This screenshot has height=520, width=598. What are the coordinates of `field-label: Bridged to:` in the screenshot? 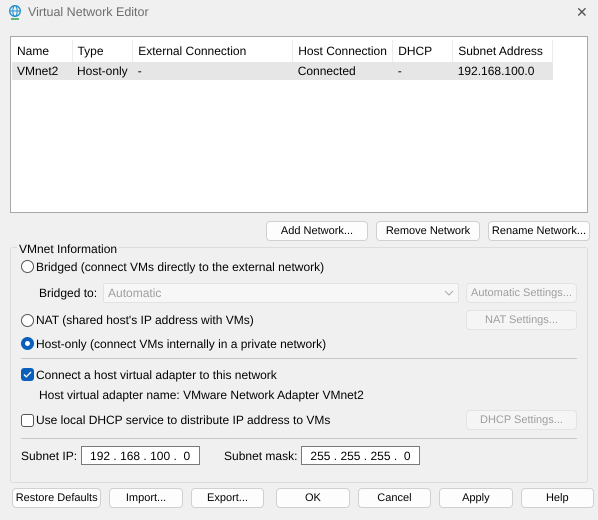 It's located at (68, 293).